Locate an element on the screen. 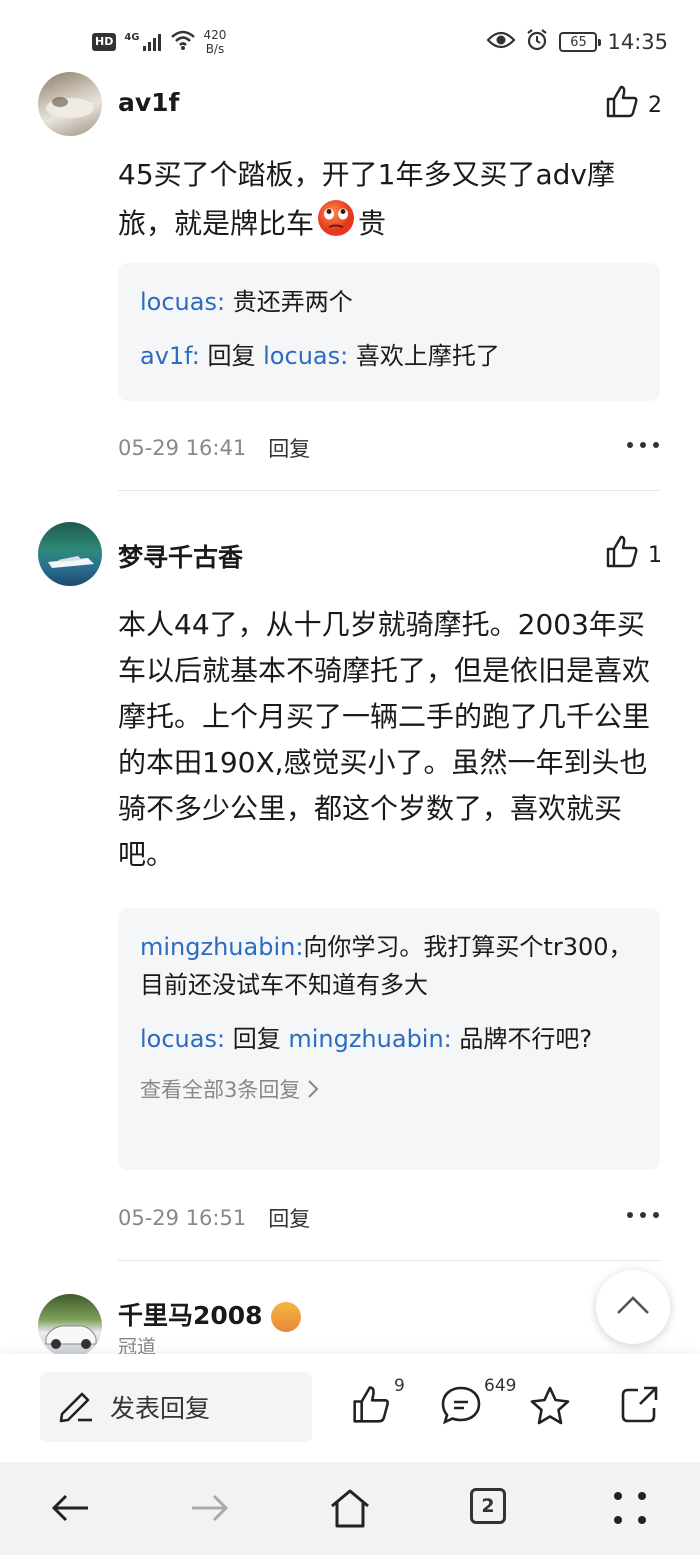  timestamp: 05-29 16:41 is located at coordinates (182, 448).